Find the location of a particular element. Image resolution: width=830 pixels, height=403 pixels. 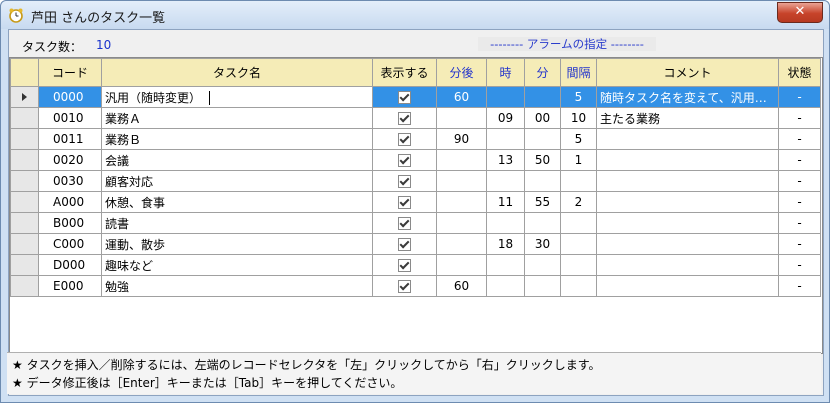

header-comment: コメント is located at coordinates (687, 72).